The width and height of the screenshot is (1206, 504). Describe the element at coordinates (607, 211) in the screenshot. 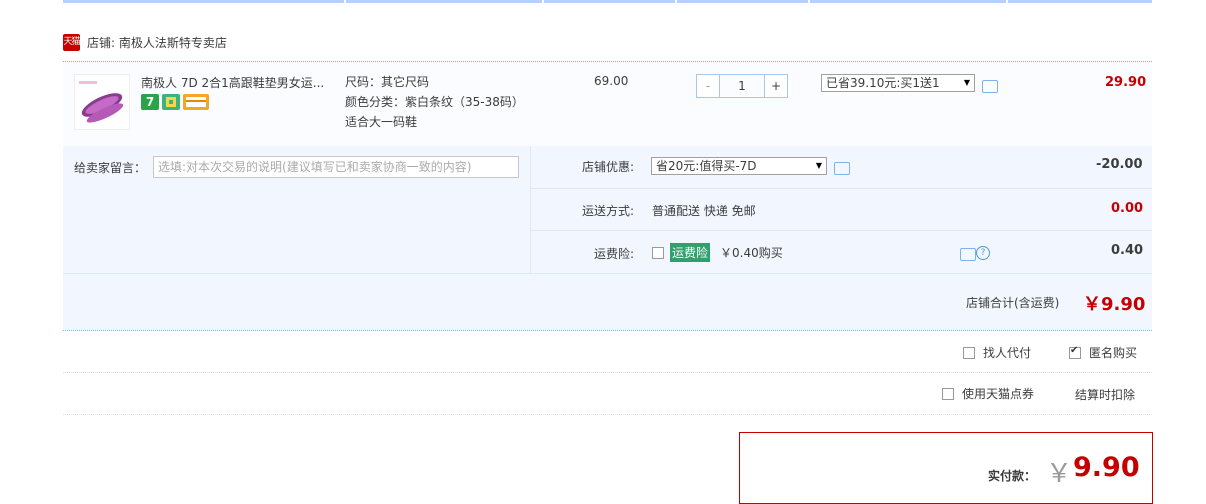

I see `shipping-label: 运送方式:` at that location.